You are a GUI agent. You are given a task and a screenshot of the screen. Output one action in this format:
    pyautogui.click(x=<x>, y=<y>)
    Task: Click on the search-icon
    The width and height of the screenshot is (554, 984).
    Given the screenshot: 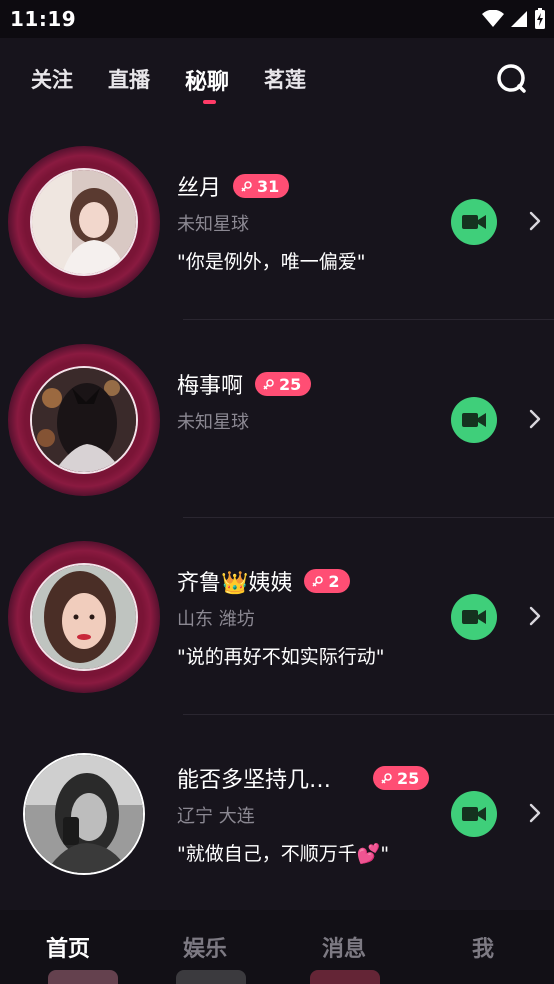 What is the action you would take?
    pyautogui.click(x=511, y=78)
    